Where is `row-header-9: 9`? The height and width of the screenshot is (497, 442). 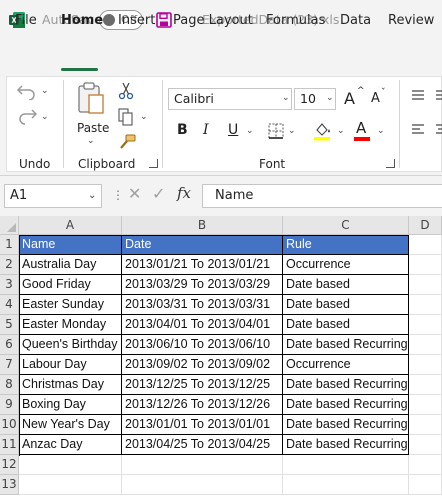 row-header-9: 9 is located at coordinates (9, 405).